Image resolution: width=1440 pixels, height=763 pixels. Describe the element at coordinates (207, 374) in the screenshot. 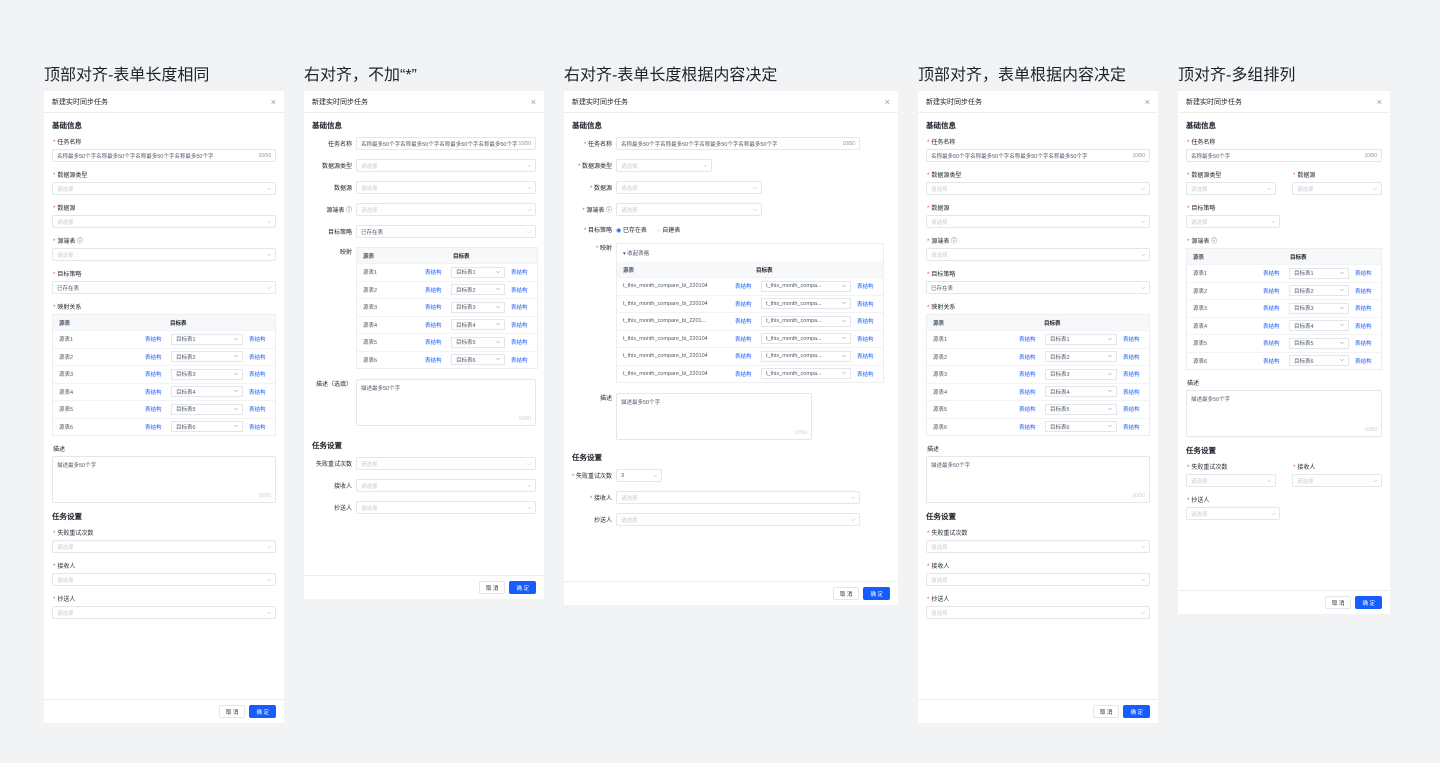

I see `target-select: 目标表3 ⌵` at that location.